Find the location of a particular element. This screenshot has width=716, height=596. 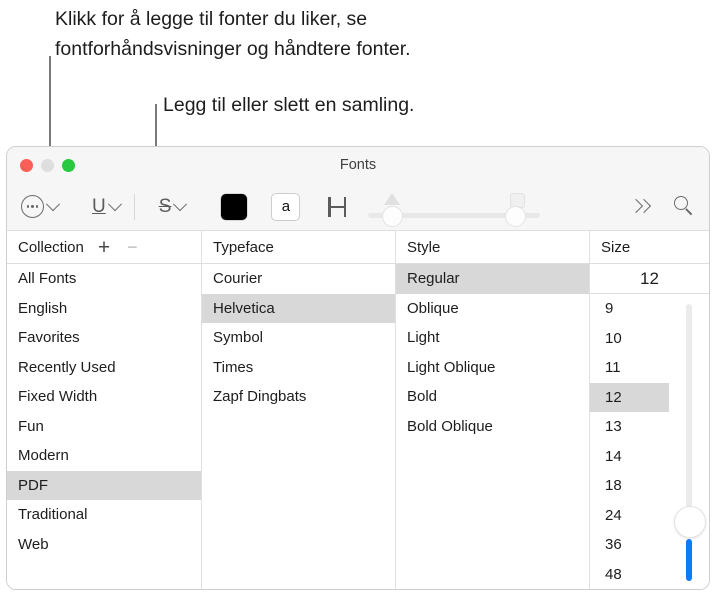

sizes-list: 9 10 11 12 13 14 18 24 36 48 is located at coordinates (629, 441).